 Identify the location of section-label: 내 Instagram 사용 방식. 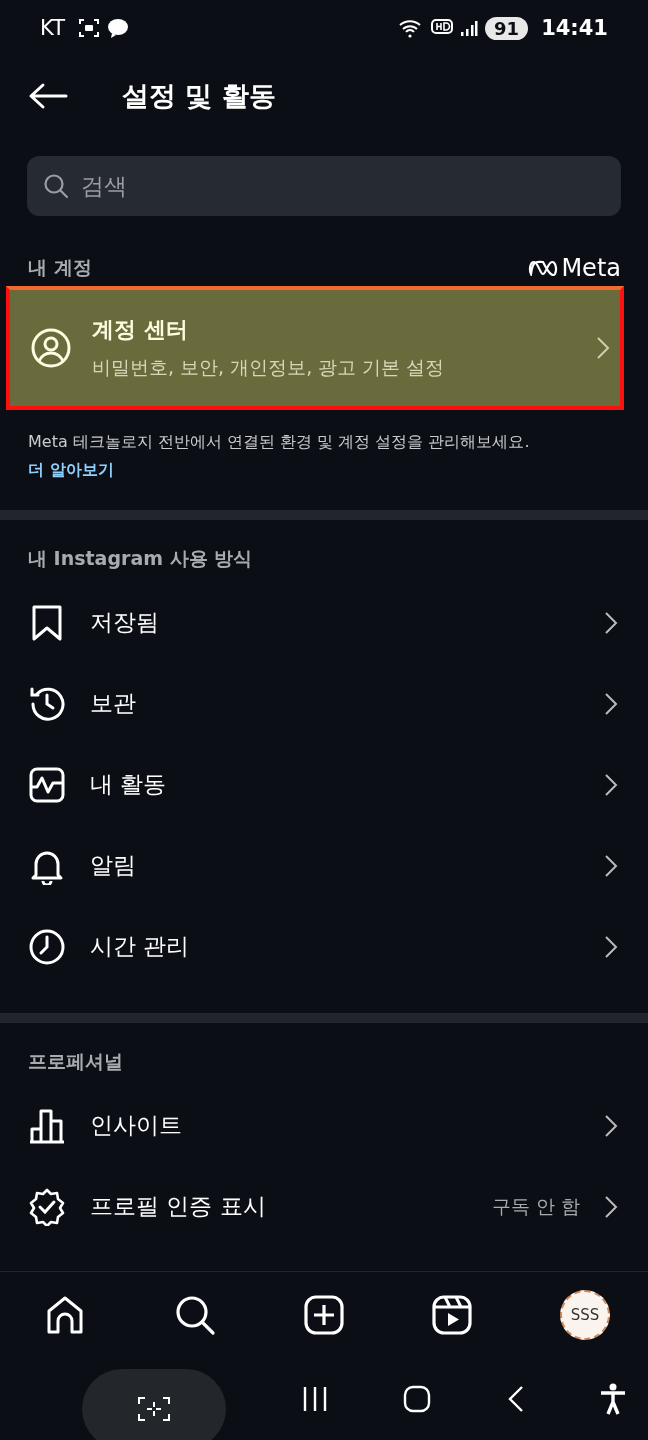
(140, 558).